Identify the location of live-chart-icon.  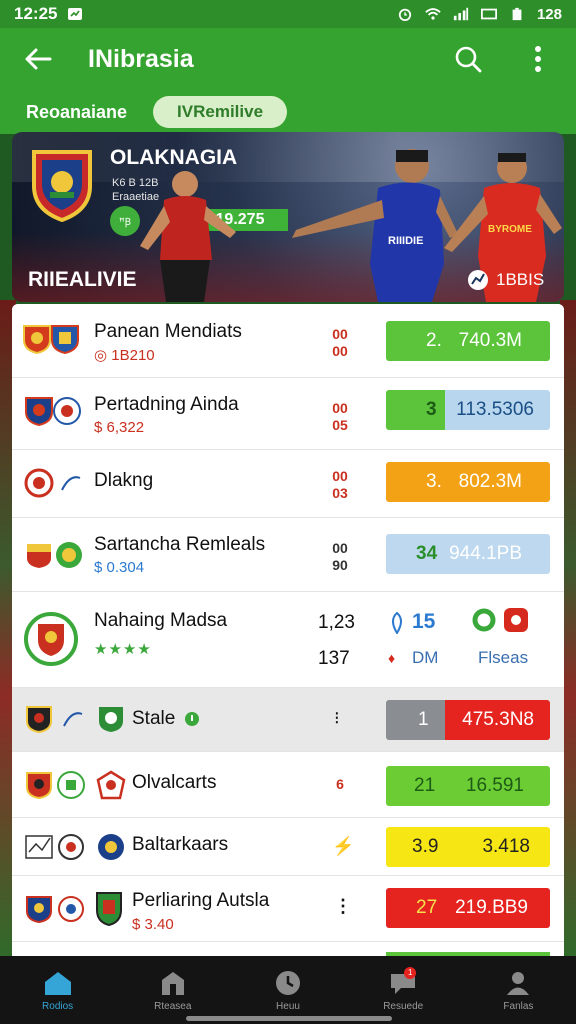
(478, 280).